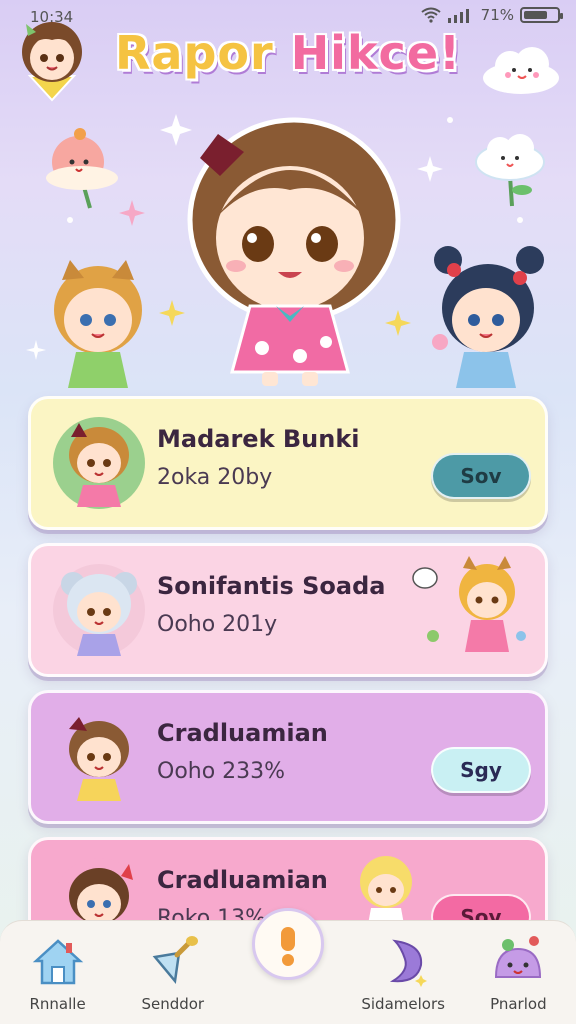 The image size is (576, 1024). Describe the element at coordinates (481, 476) in the screenshot. I see `card-action-button: Sov` at that location.